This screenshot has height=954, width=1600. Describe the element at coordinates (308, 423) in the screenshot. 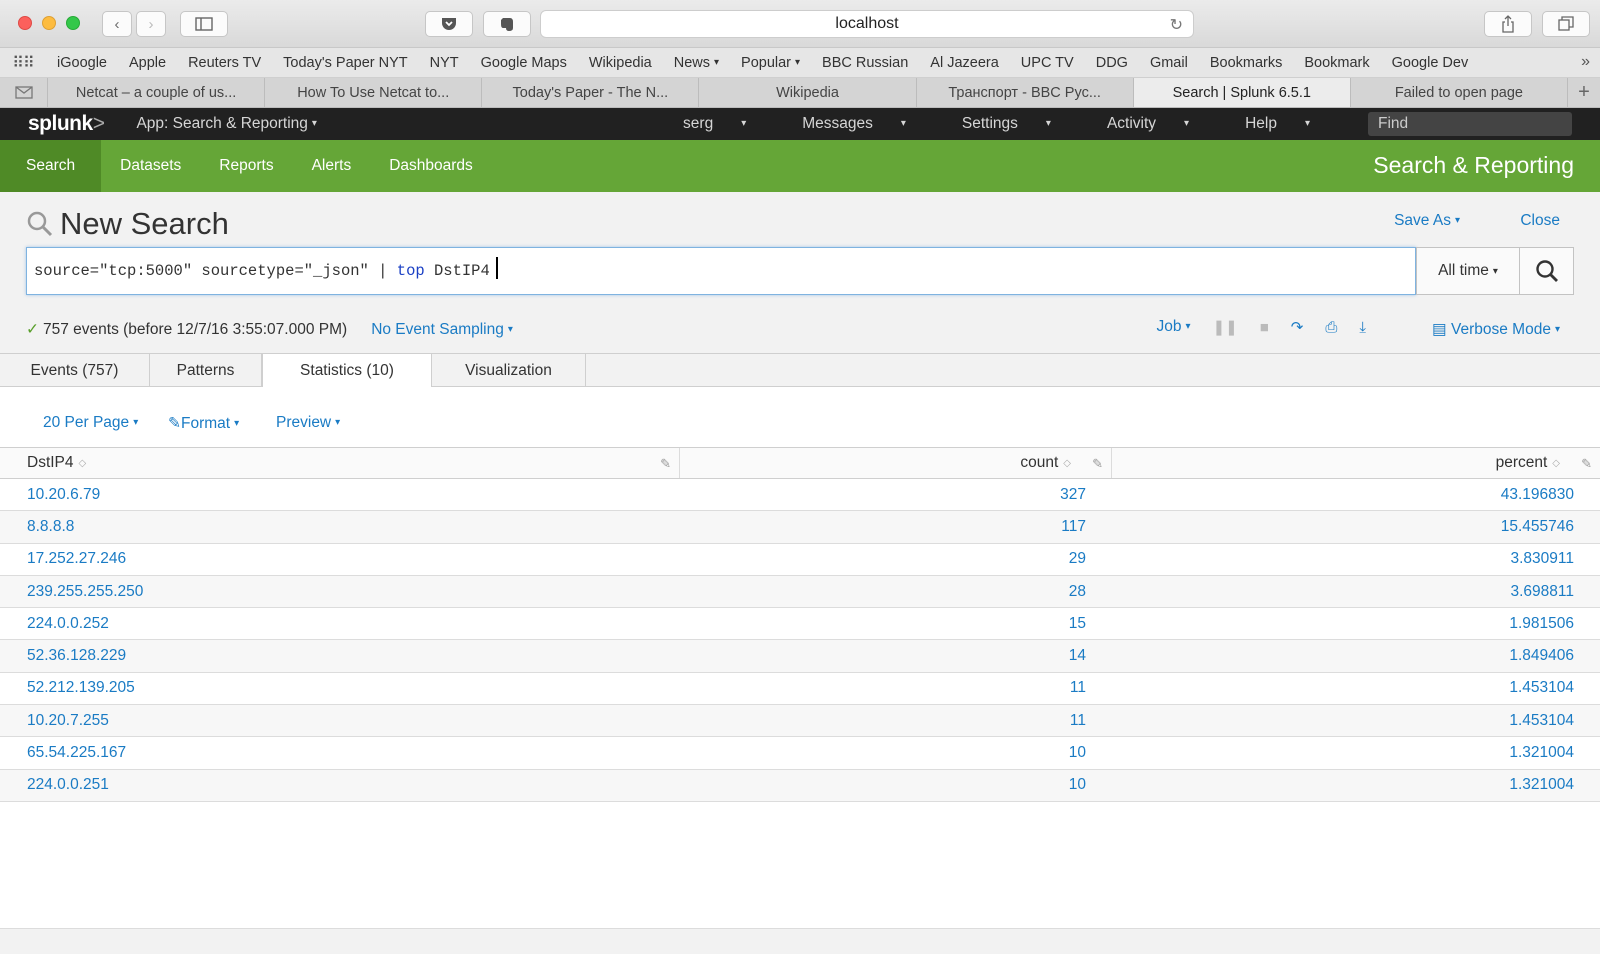

I see `preview-menu: Preview ▾` at that location.